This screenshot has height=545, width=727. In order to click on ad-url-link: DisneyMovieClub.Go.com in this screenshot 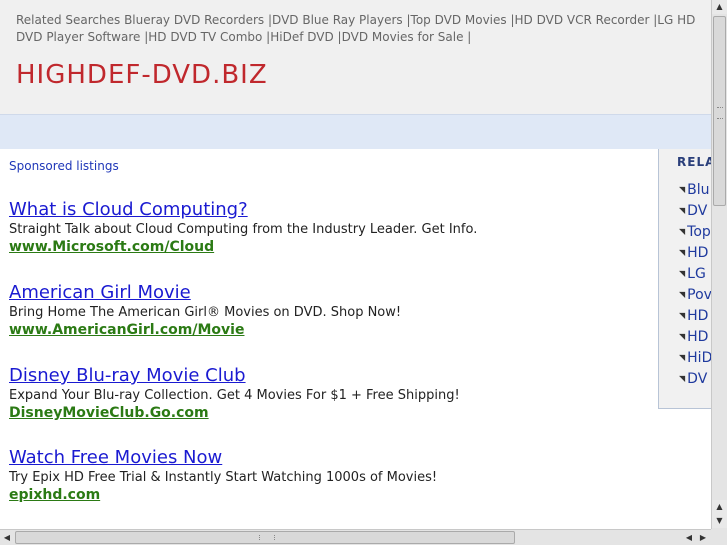, I will do `click(329, 413)`.